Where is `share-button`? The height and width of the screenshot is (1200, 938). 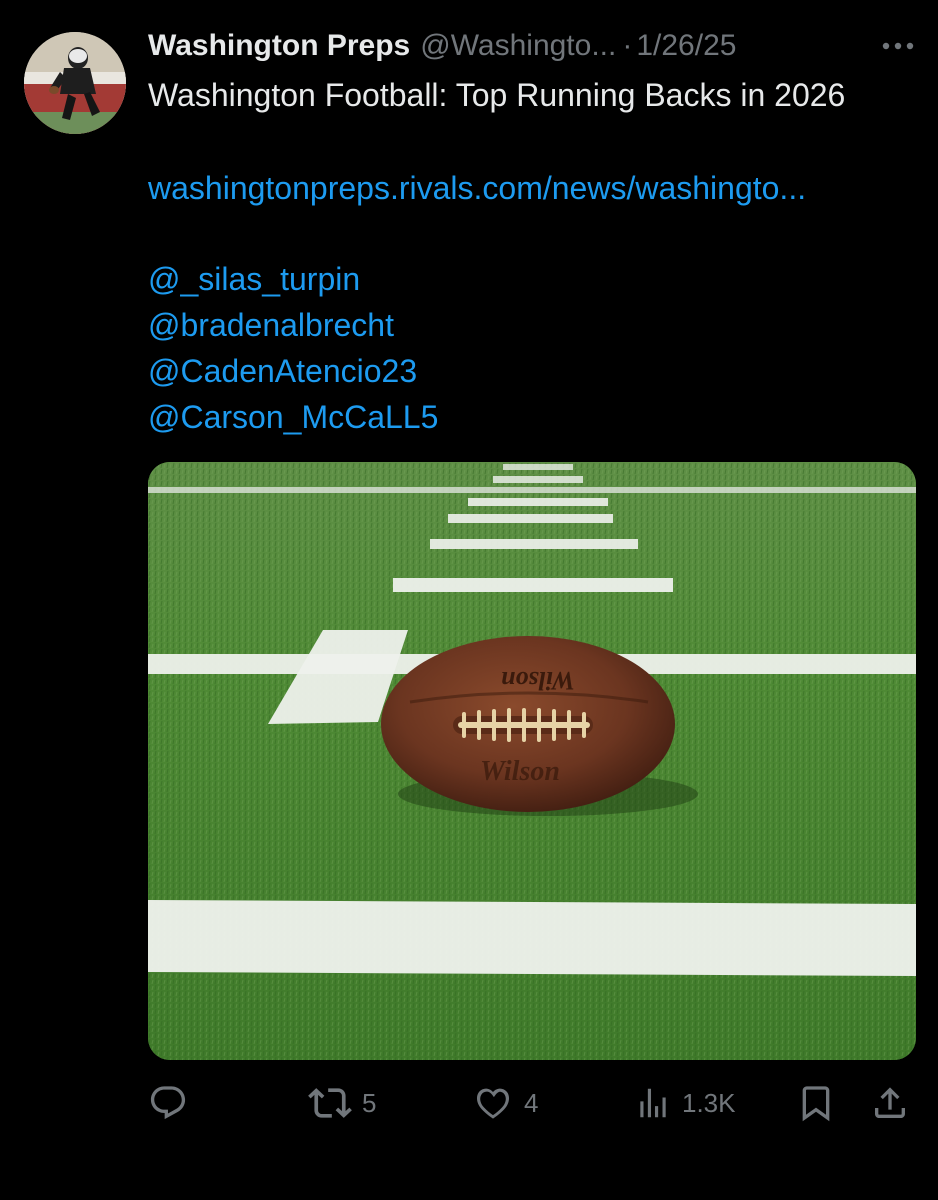
share-button is located at coordinates (890, 1103).